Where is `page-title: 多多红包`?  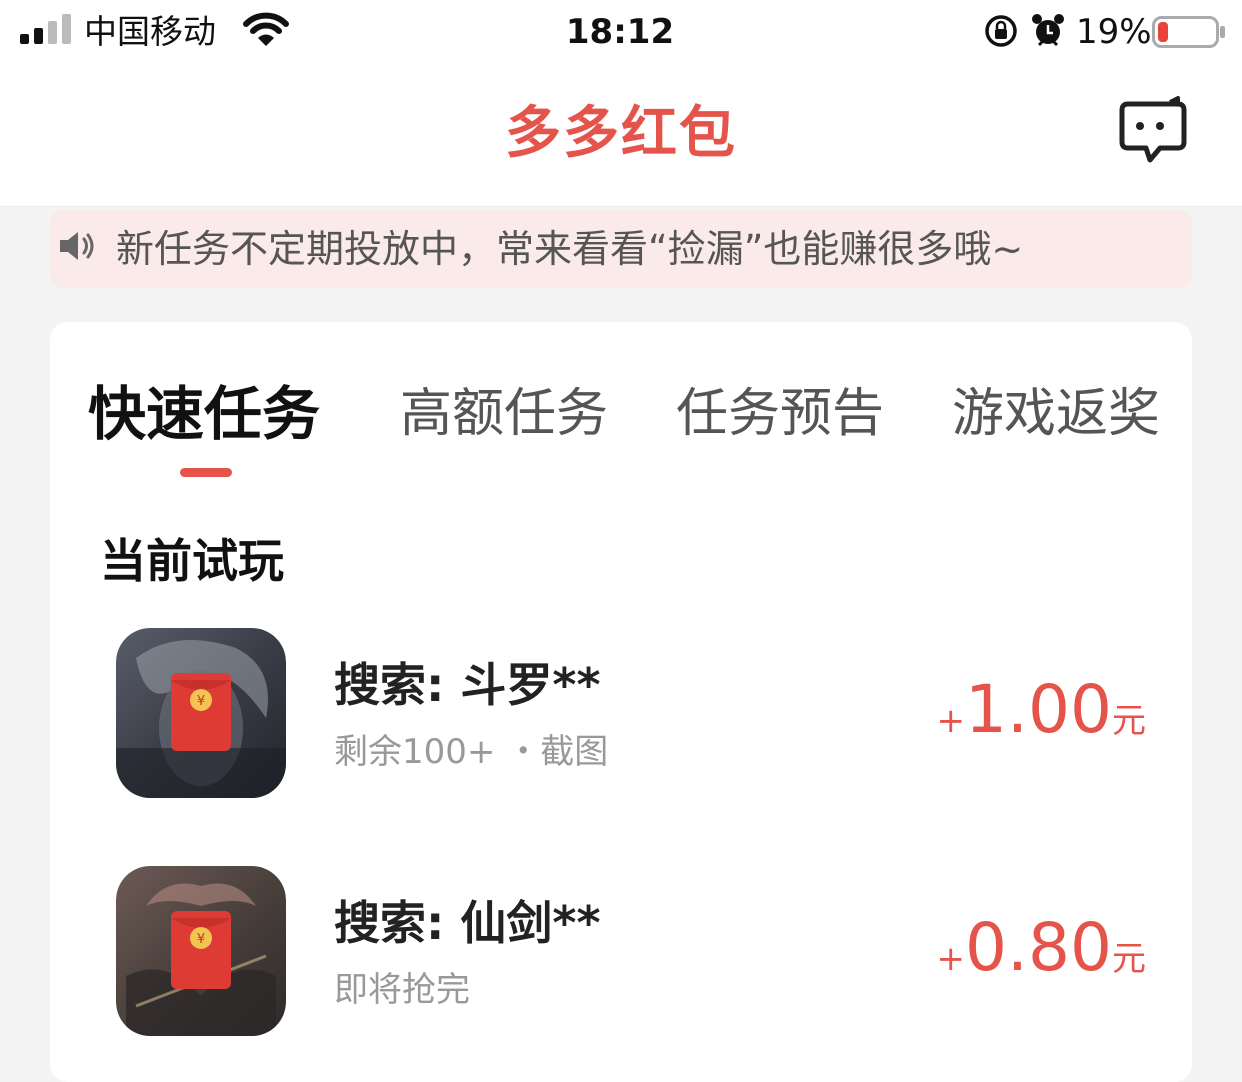 page-title: 多多红包 is located at coordinates (621, 133).